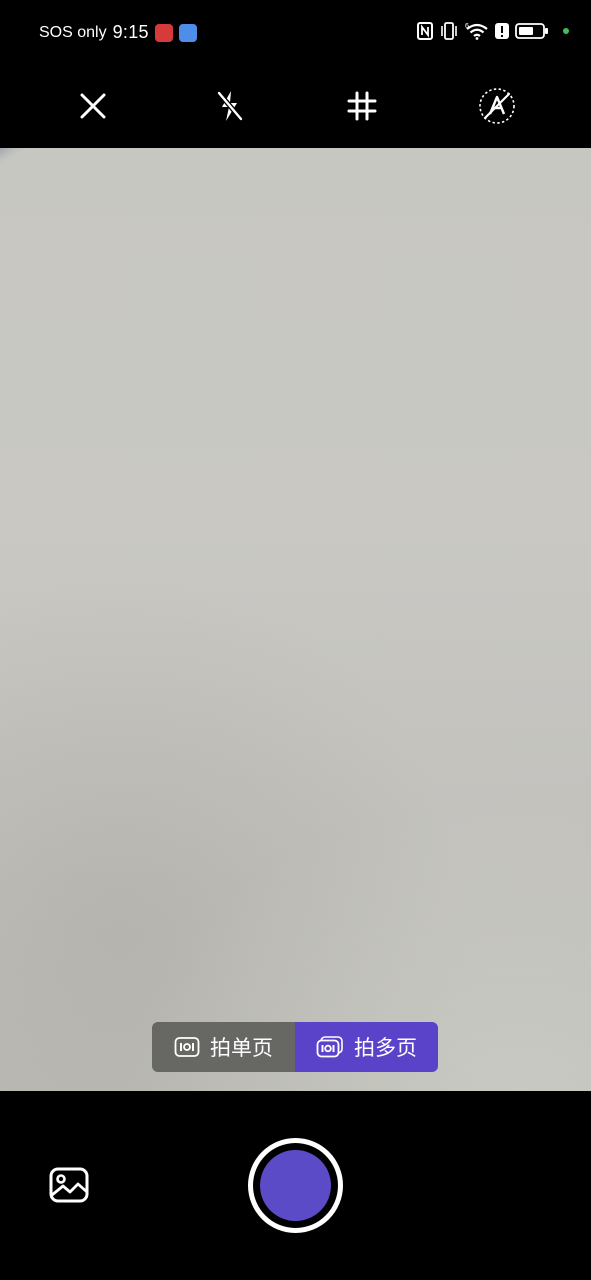 The height and width of the screenshot is (1280, 591). I want to click on auto-enhance-button, so click(497, 106).